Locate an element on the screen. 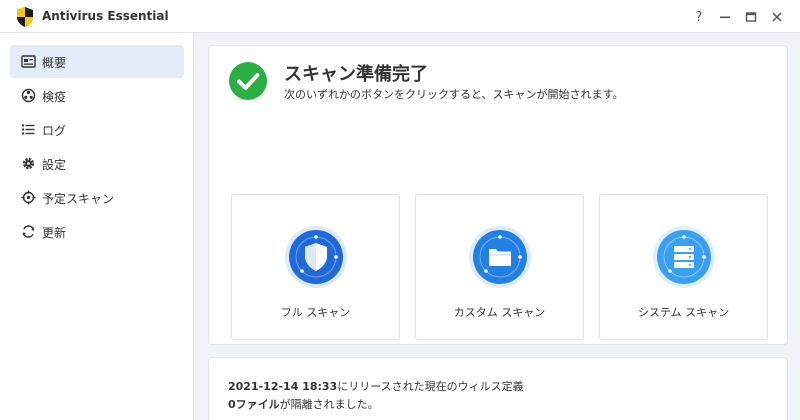 This screenshot has height=420, width=800. sidebar-item-scheduled-scan: 予定スキャン is located at coordinates (97, 197).